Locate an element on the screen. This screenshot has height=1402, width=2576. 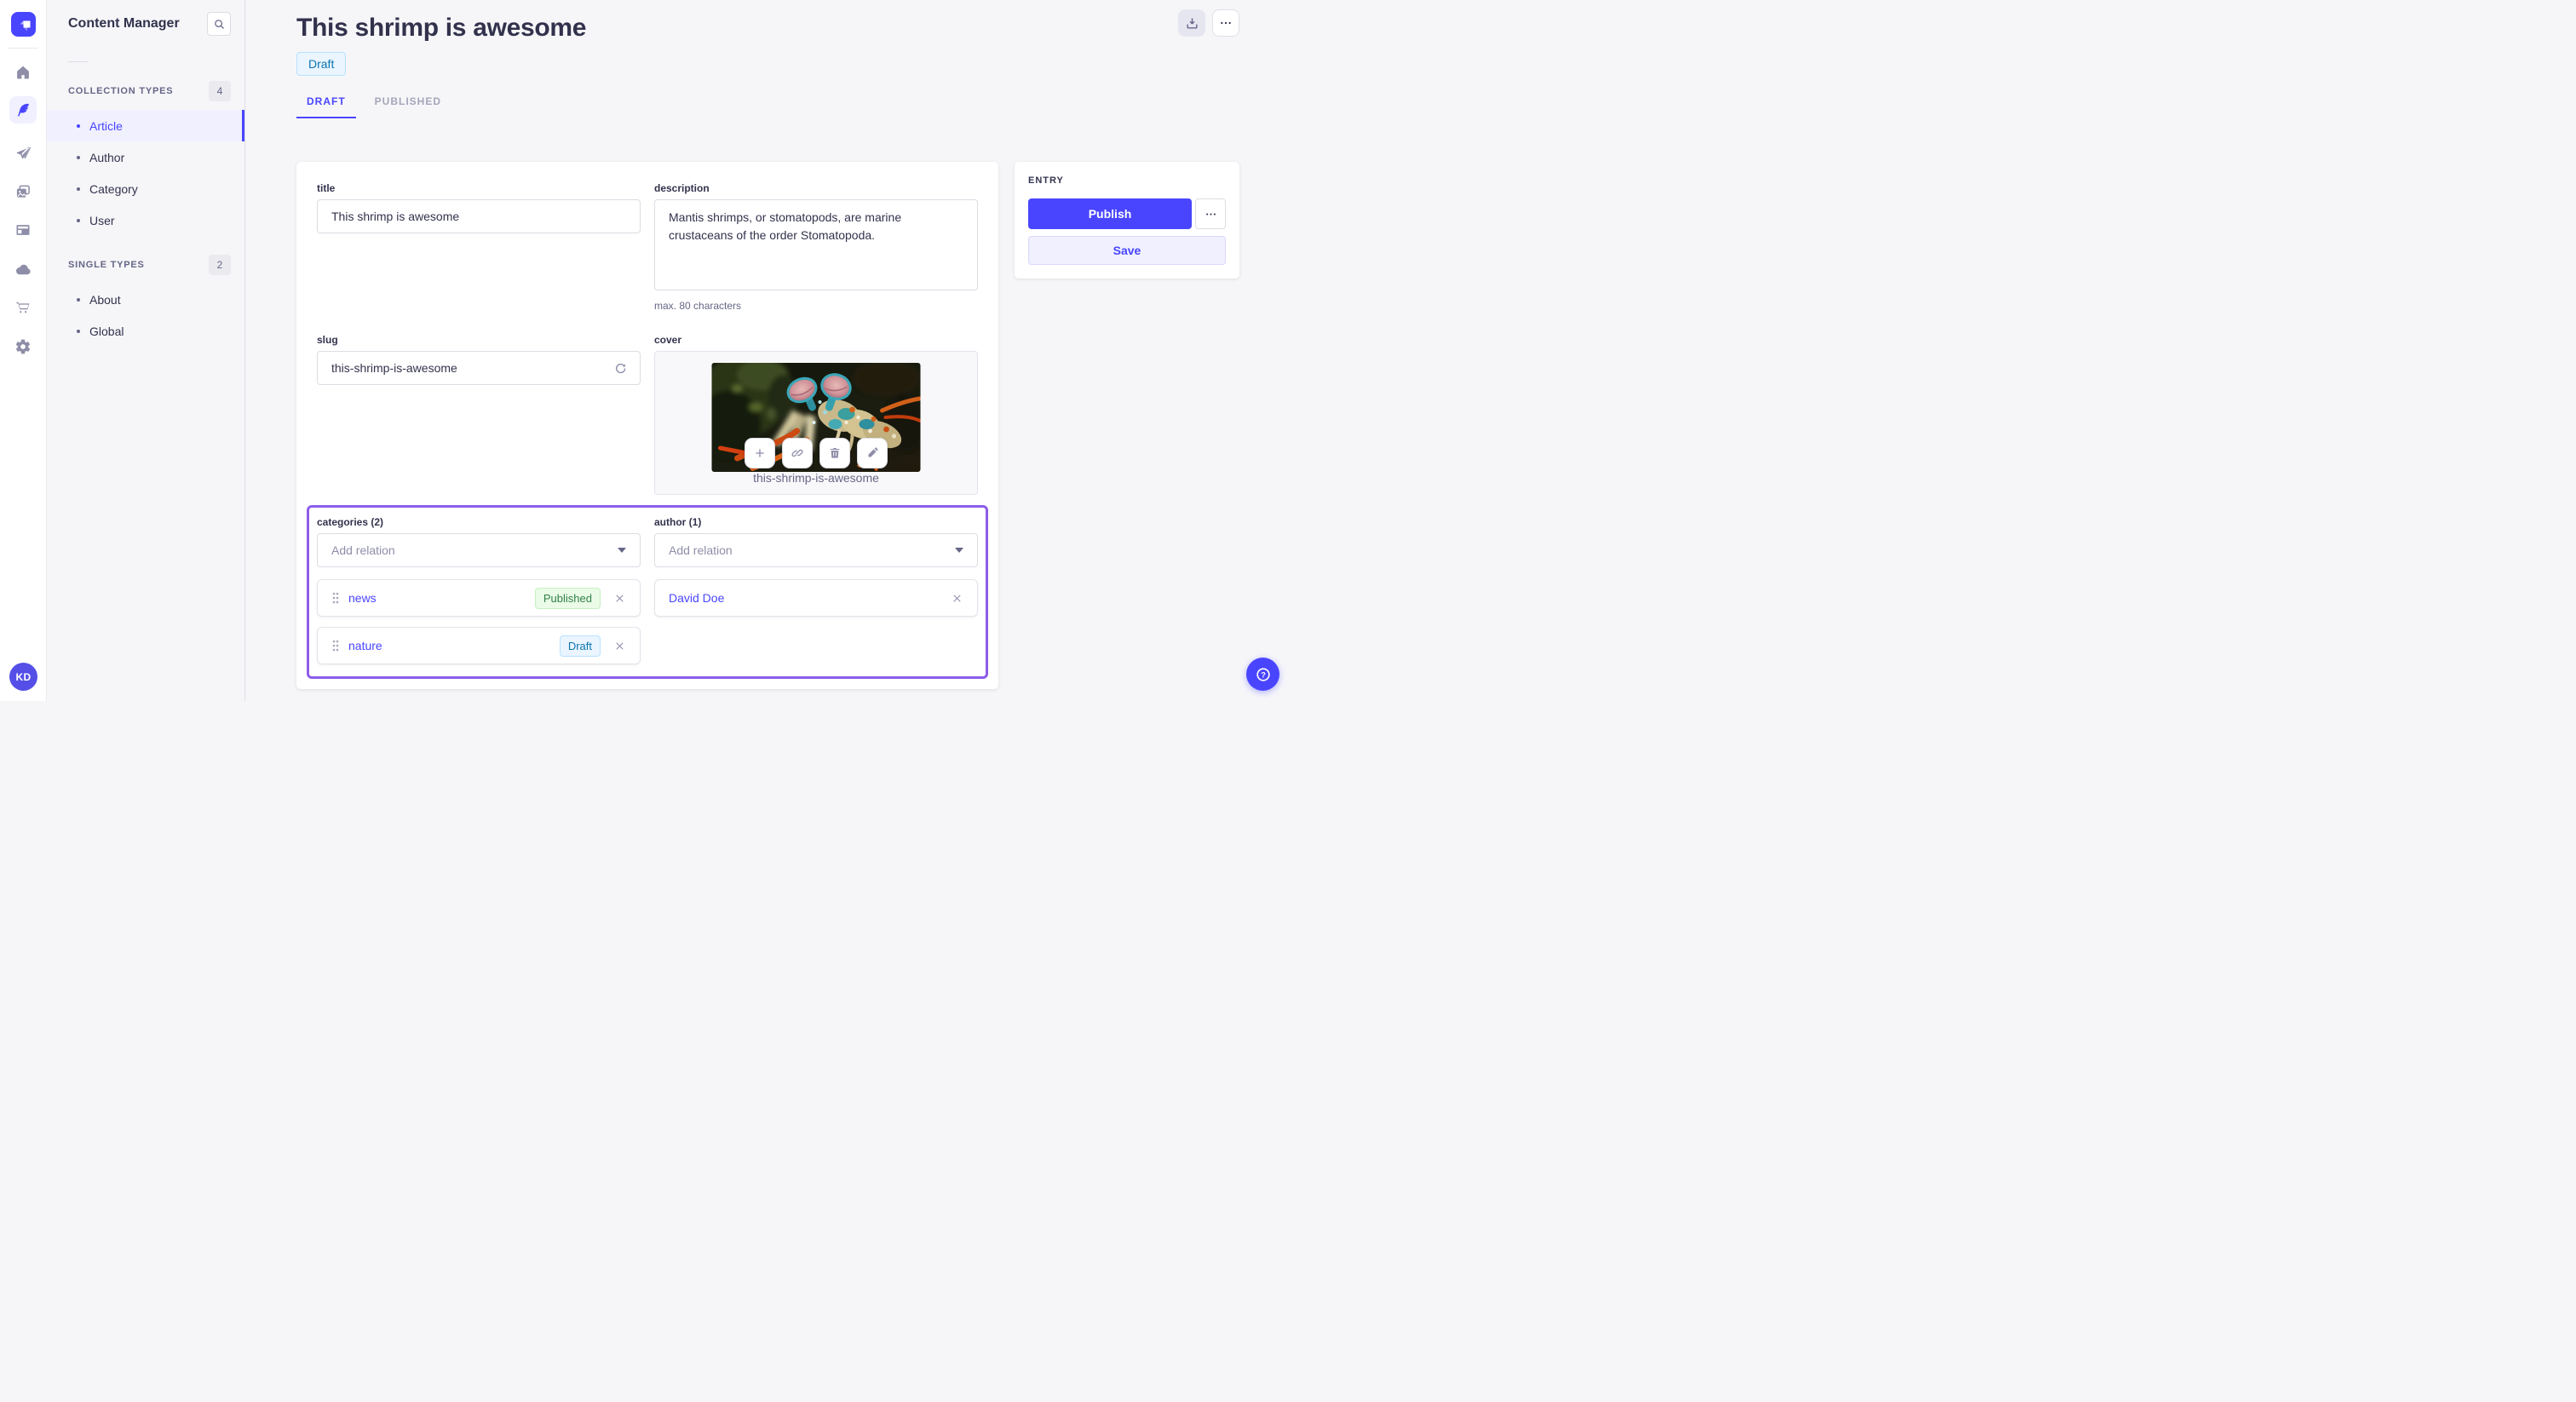
strapi-logo is located at coordinates (24, 24).